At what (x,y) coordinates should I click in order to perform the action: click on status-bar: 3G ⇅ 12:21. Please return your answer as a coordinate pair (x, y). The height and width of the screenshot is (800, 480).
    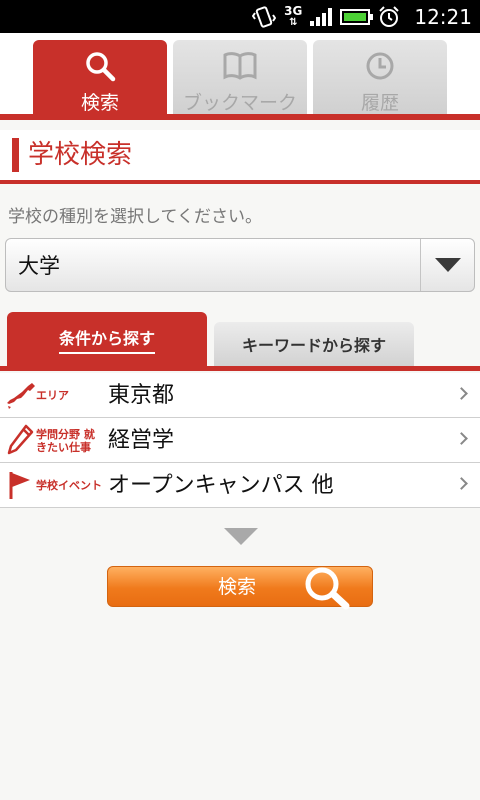
    Looking at the image, I should click on (240, 16).